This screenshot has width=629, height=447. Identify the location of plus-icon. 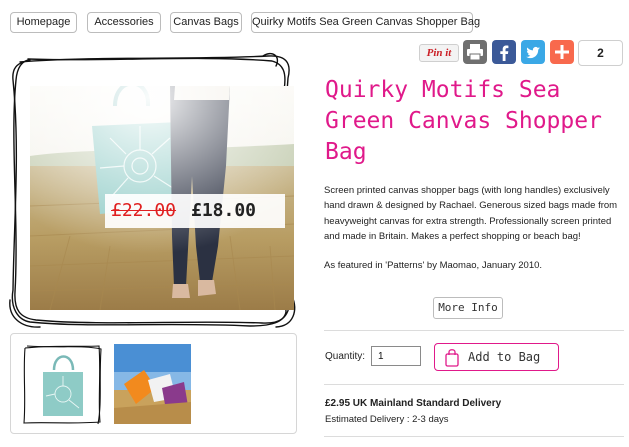
(562, 52).